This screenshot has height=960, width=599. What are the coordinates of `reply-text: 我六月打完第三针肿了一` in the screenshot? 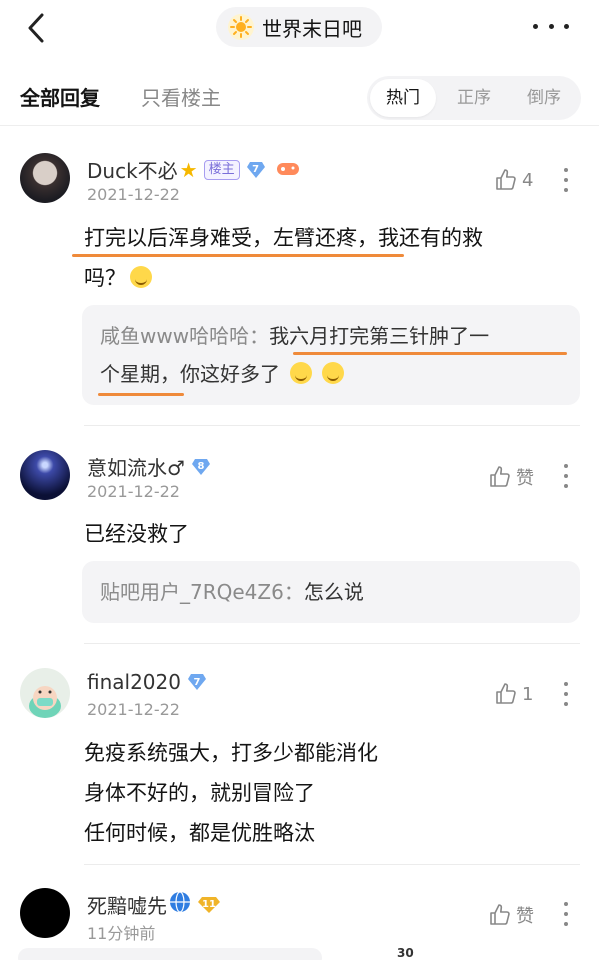 It's located at (379, 336).